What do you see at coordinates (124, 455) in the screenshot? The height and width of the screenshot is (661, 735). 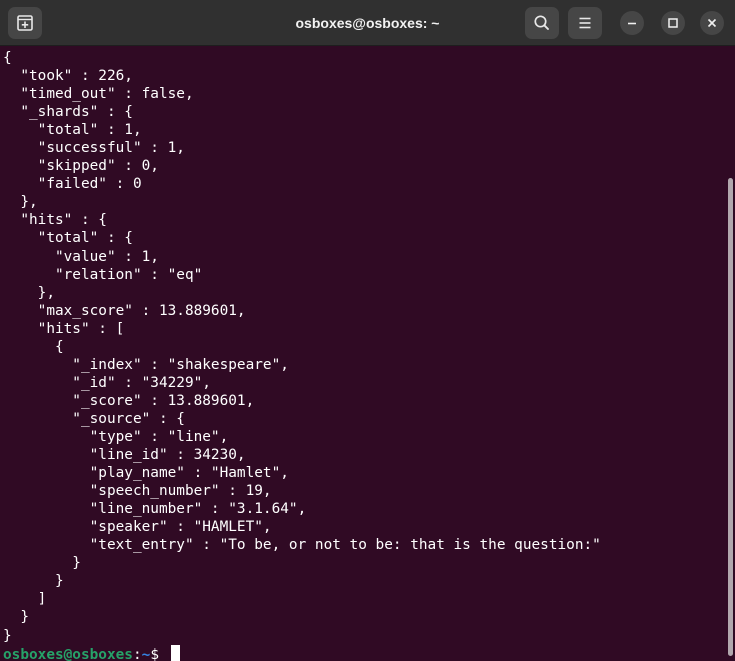 I see `terminal-line: "line_id" : 34230,` at bounding box center [124, 455].